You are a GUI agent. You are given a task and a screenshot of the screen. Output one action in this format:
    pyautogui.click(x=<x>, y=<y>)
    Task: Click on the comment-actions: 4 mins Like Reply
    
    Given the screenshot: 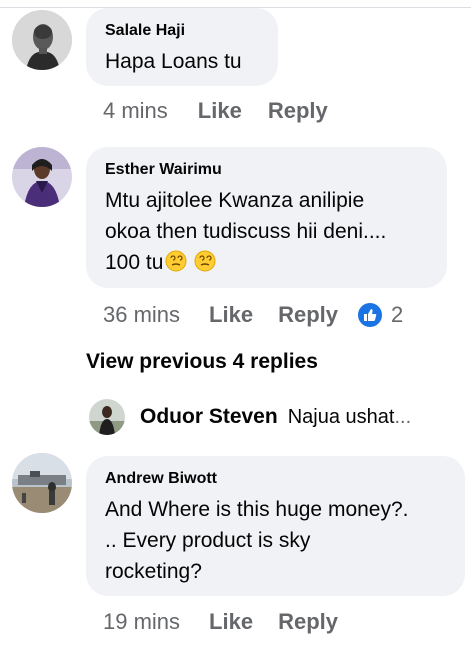 What is the action you would take?
    pyautogui.click(x=215, y=111)
    